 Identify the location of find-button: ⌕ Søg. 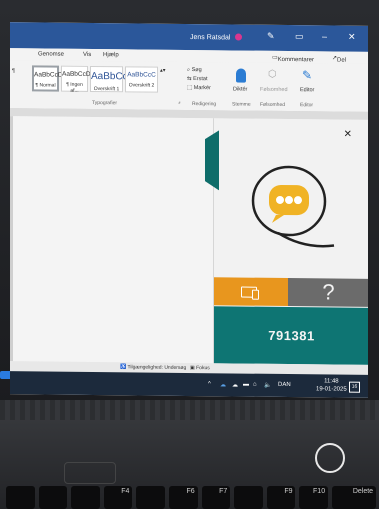
(194, 70).